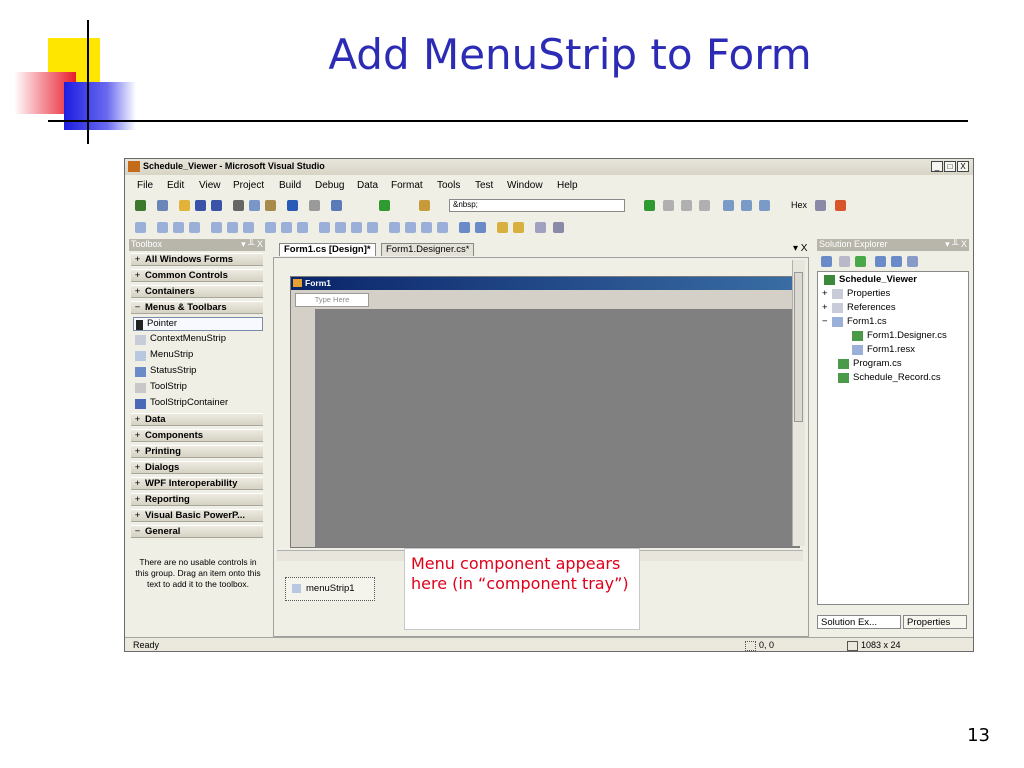  Describe the element at coordinates (248, 185) in the screenshot. I see `menu-project: Project` at that location.